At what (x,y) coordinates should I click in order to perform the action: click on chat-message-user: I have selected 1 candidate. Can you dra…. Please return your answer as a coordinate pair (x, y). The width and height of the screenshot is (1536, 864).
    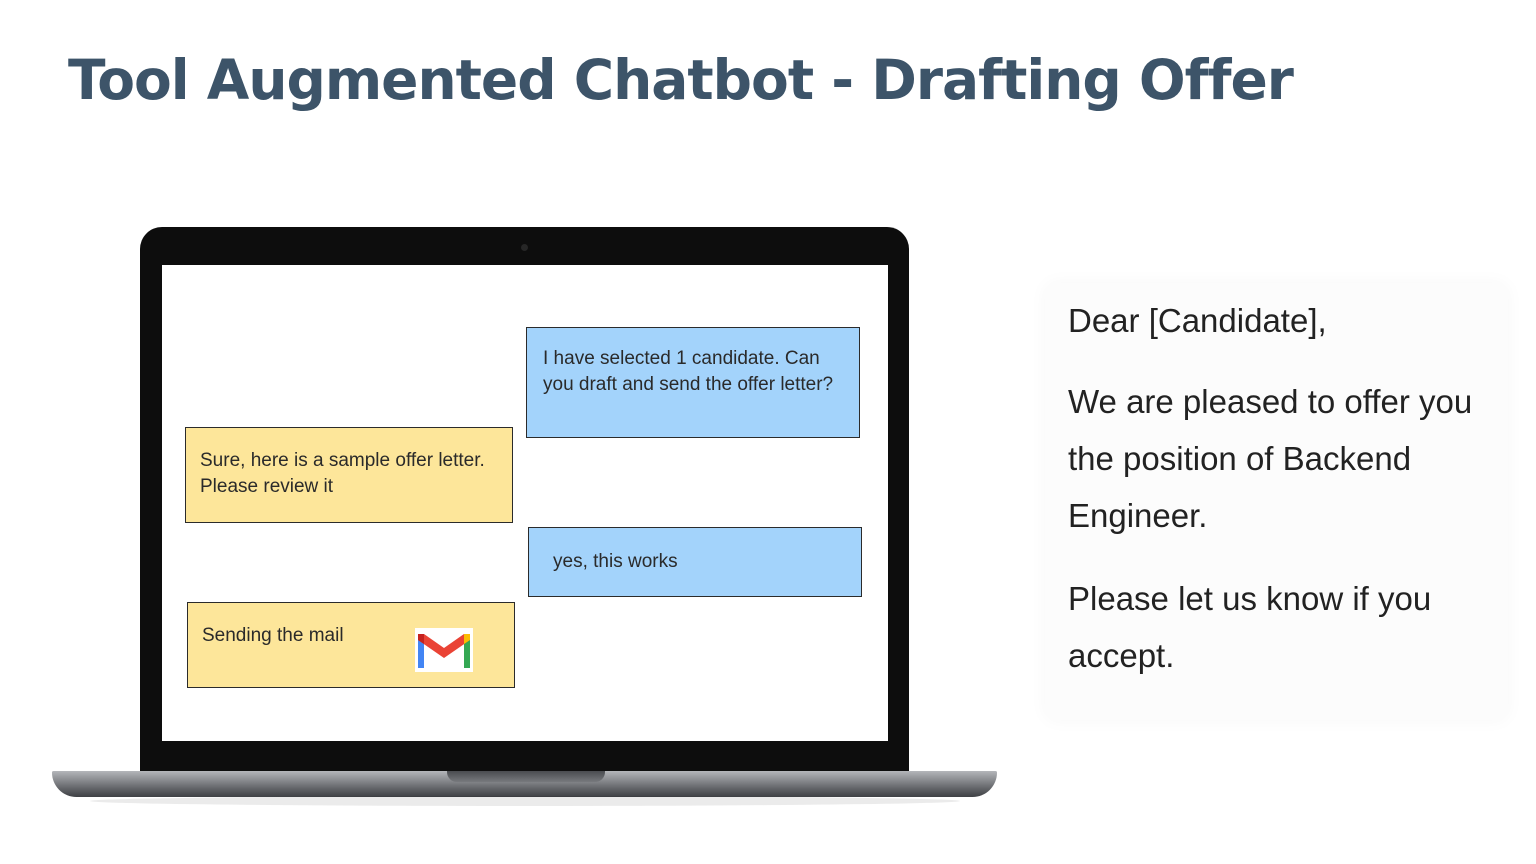
    Looking at the image, I should click on (693, 382).